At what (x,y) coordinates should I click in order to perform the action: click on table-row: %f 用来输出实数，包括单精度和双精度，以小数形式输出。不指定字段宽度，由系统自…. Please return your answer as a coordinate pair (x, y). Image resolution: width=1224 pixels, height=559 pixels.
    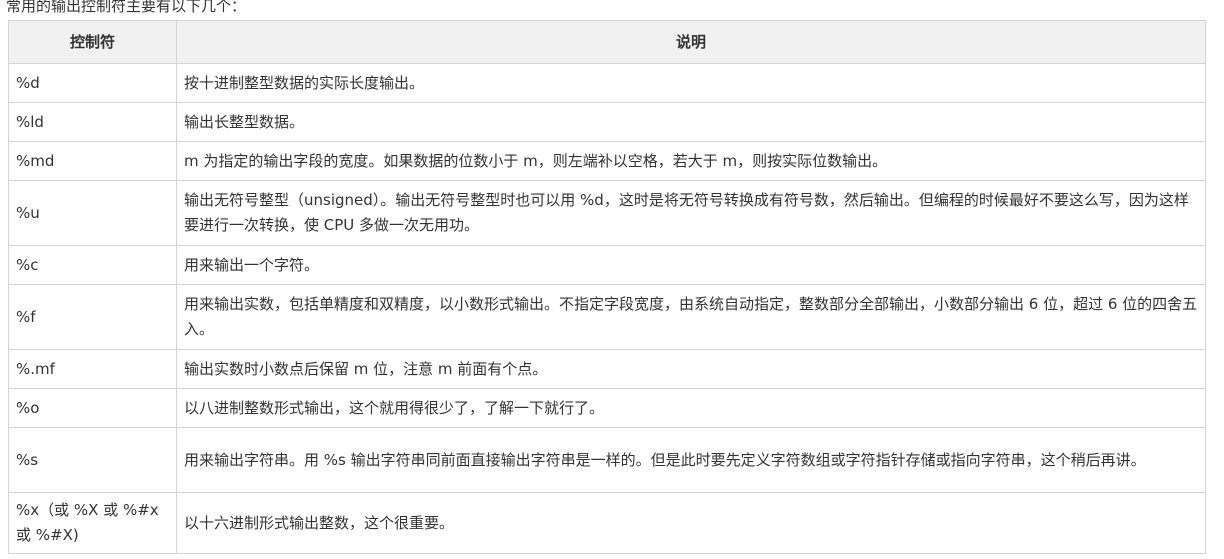
    Looking at the image, I should click on (607, 317).